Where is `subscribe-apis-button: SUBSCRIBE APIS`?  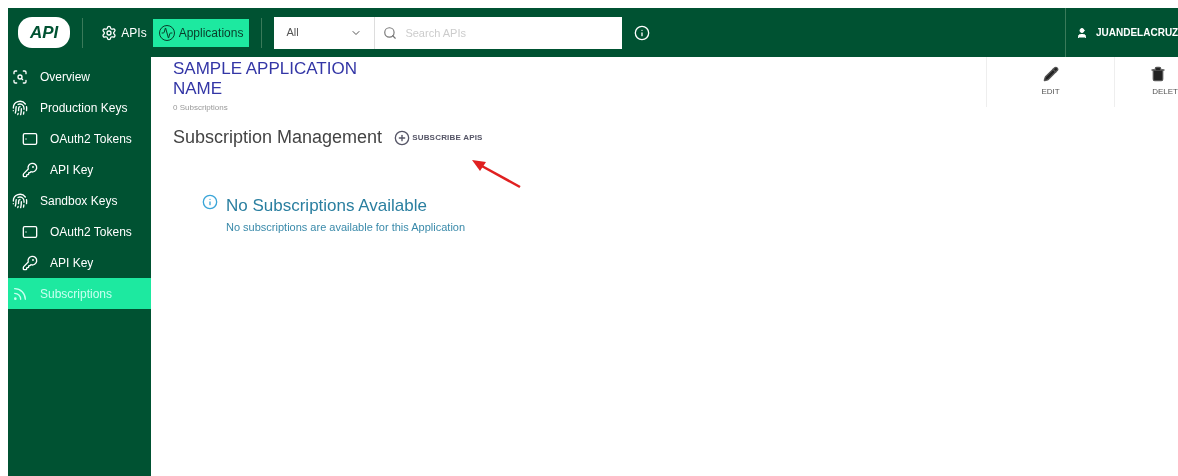 subscribe-apis-button: SUBSCRIBE APIS is located at coordinates (438, 137).